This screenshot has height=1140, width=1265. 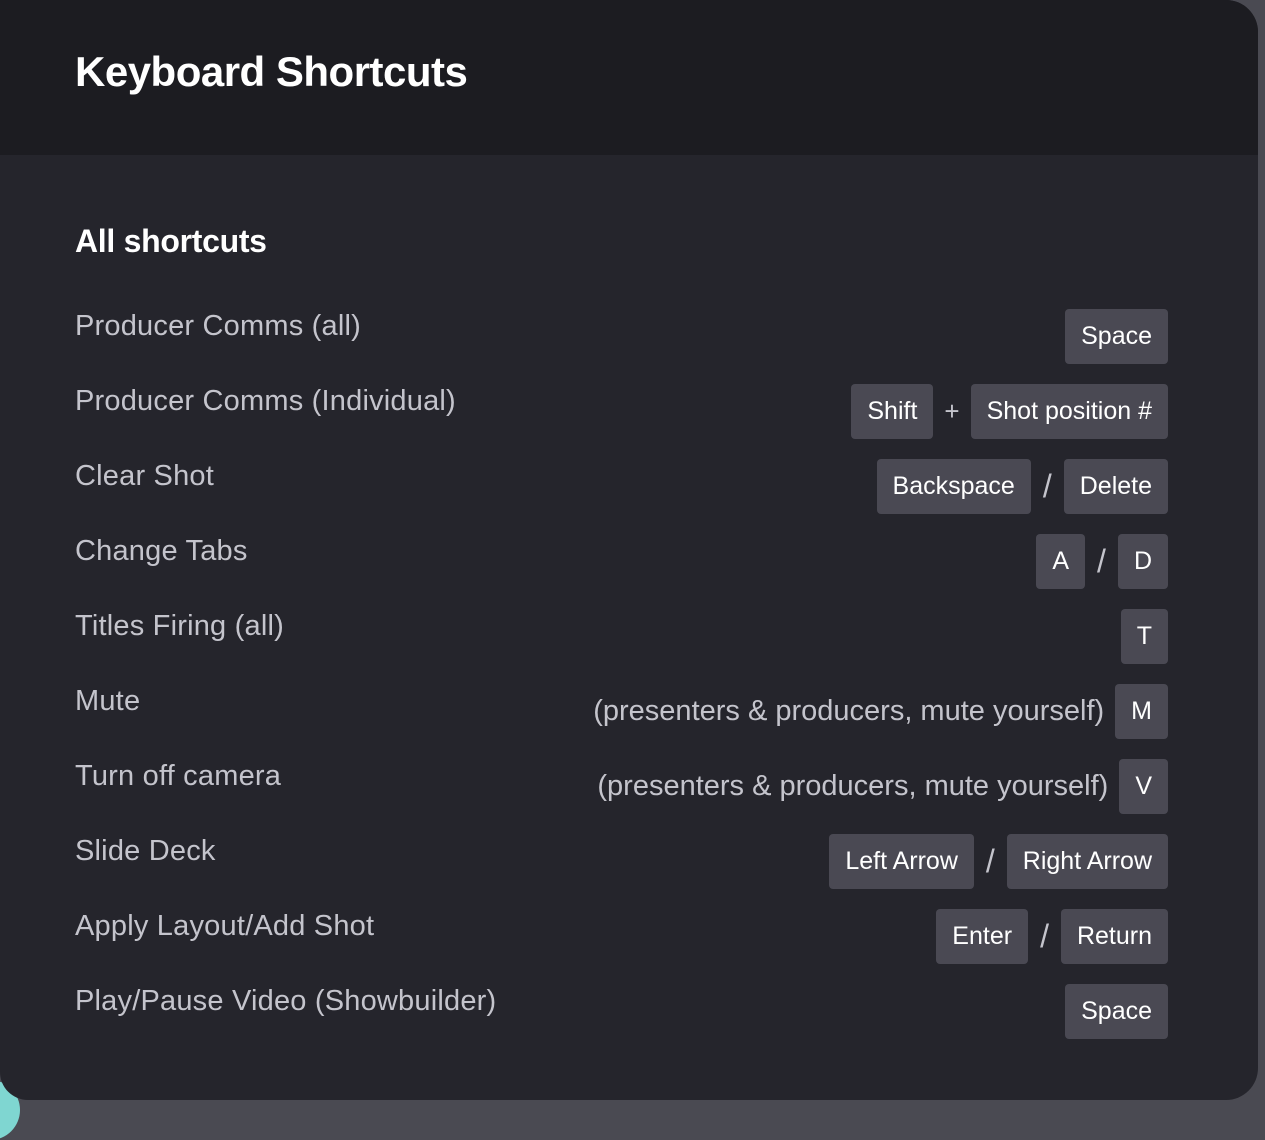 I want to click on shortcut-label: Producer Comms (all), so click(x=218, y=326).